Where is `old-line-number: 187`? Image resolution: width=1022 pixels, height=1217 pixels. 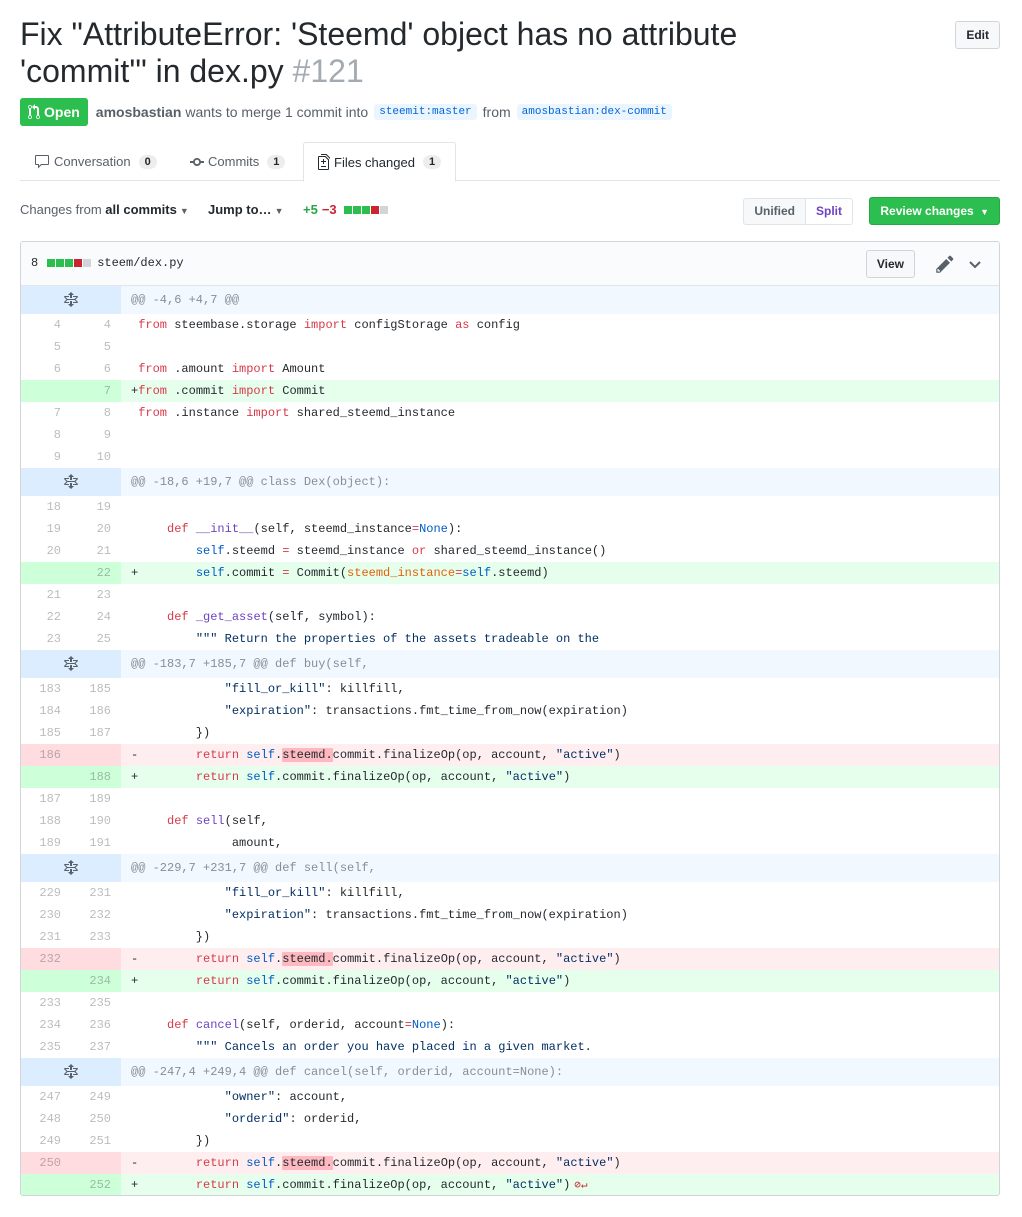
old-line-number: 187 is located at coordinates (46, 799).